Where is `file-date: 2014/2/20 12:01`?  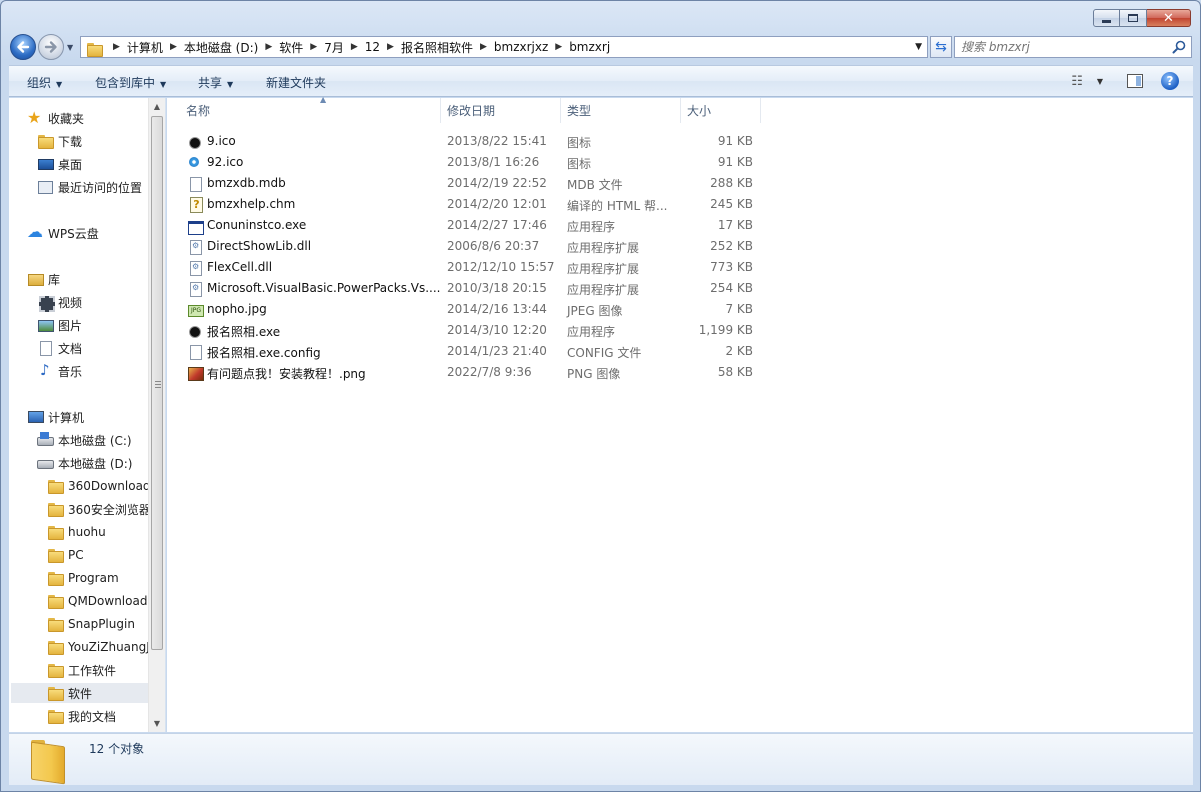
file-date: 2014/2/20 12:01 is located at coordinates (497, 204).